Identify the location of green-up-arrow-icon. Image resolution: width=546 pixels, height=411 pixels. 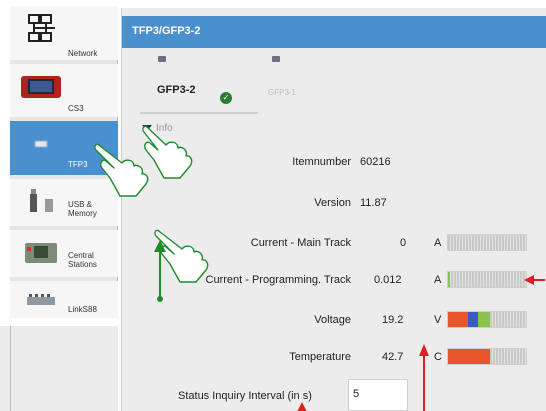
(160, 271).